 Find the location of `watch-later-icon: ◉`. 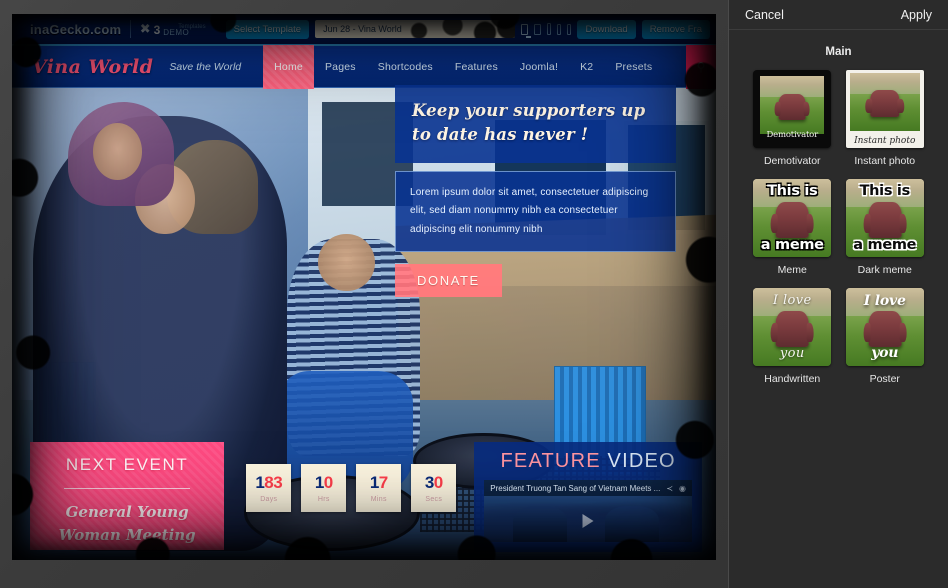

watch-later-icon: ◉ is located at coordinates (682, 488).